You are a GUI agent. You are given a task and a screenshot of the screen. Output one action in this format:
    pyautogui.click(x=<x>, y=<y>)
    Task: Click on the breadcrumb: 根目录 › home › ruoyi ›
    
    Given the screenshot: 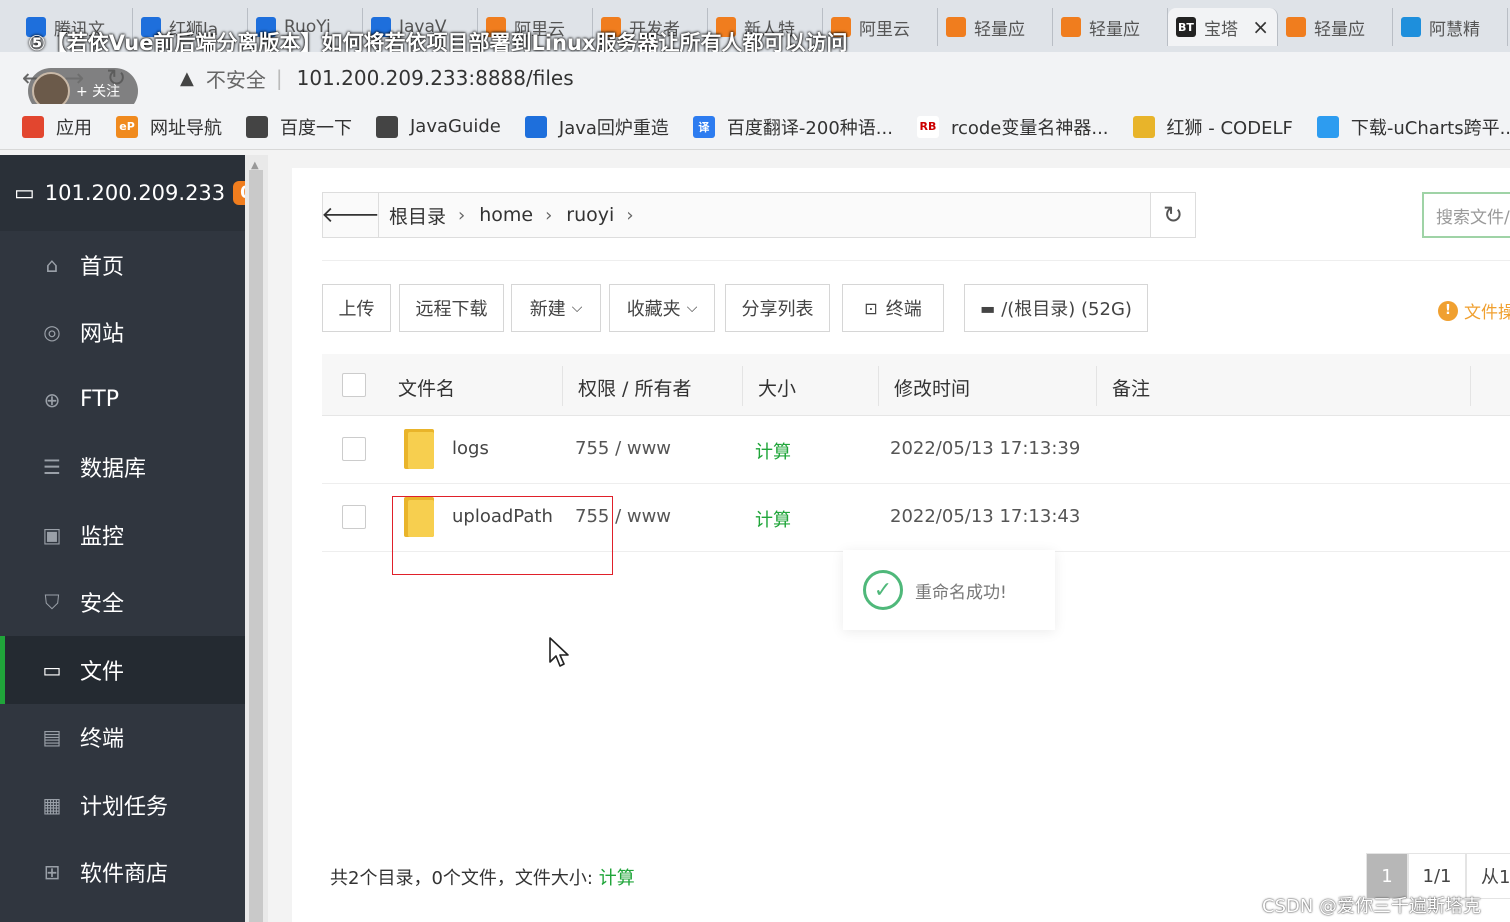 What is the action you would take?
    pyautogui.click(x=508, y=215)
    